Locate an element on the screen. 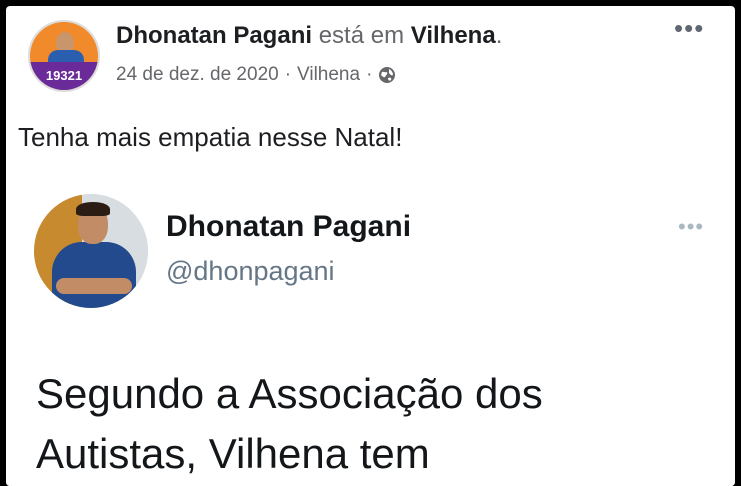 This screenshot has height=486, width=741. post-header: Dhonatan Pagani está em Vilhena. is located at coordinates (309, 36).